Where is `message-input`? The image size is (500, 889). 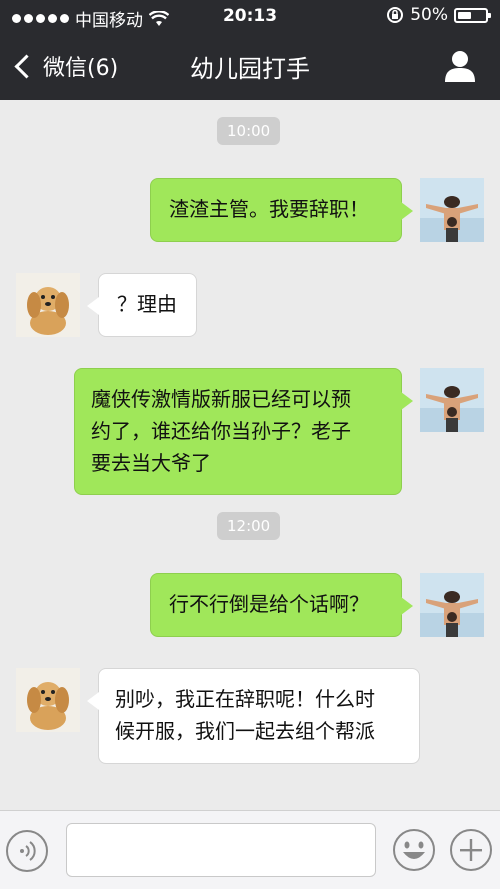
message-input is located at coordinates (221, 850).